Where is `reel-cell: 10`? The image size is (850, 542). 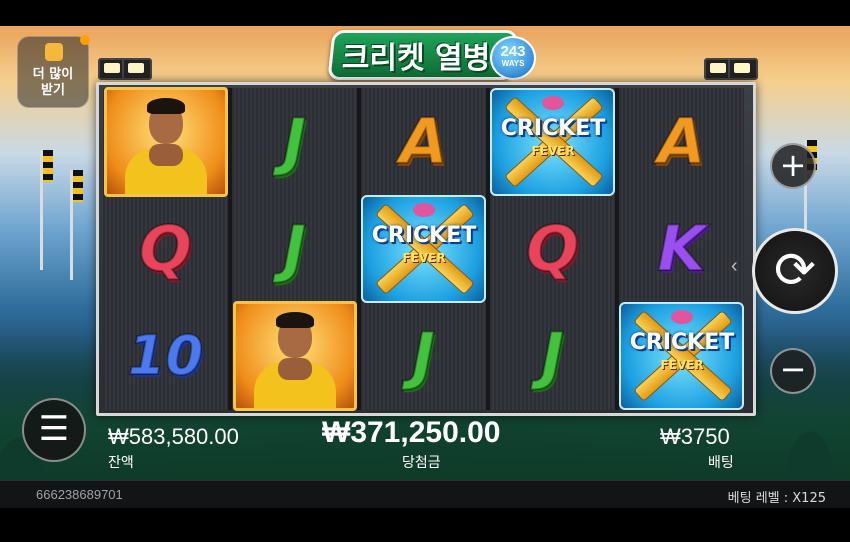
reel-cell: 10 is located at coordinates (165, 355).